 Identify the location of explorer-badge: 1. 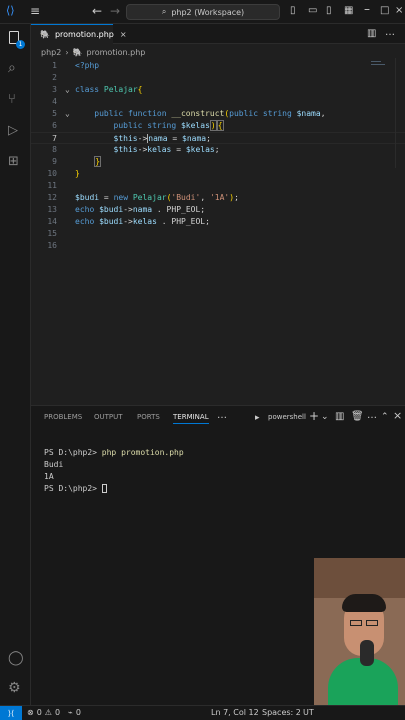
(20, 44).